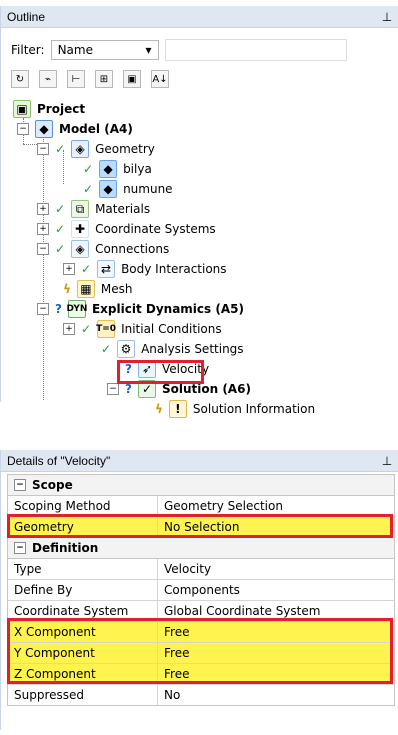  What do you see at coordinates (254, 409) in the screenshot?
I see `tree-label-solution-information: Solution Information` at bounding box center [254, 409].